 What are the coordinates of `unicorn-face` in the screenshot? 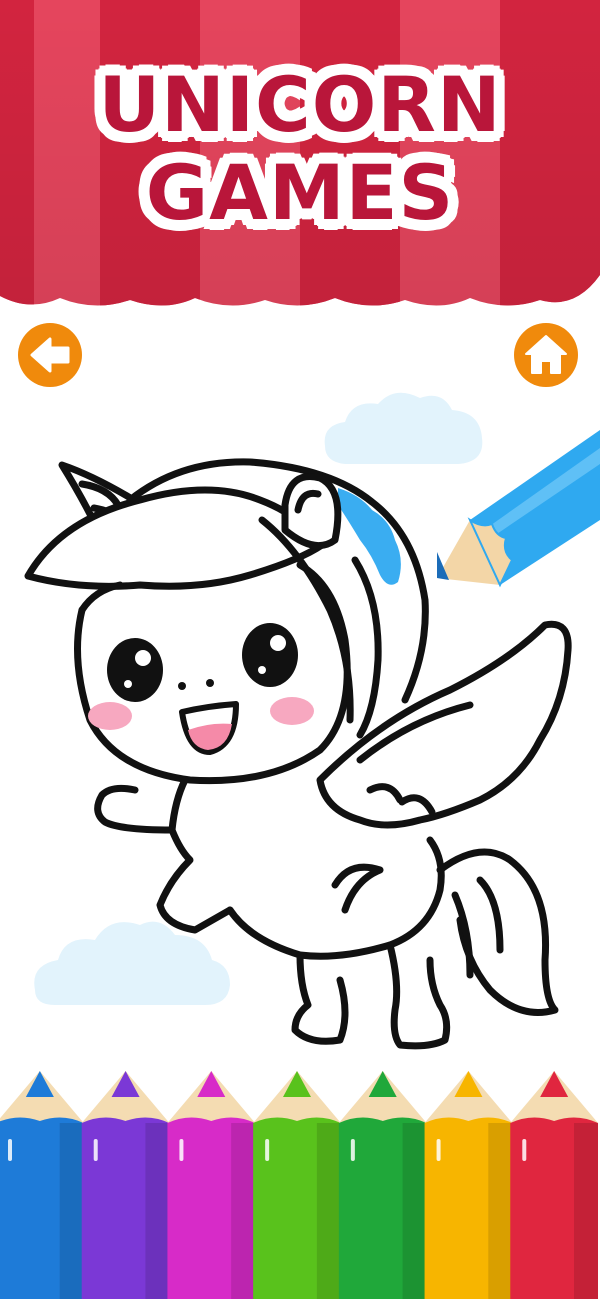 It's located at (201, 689).